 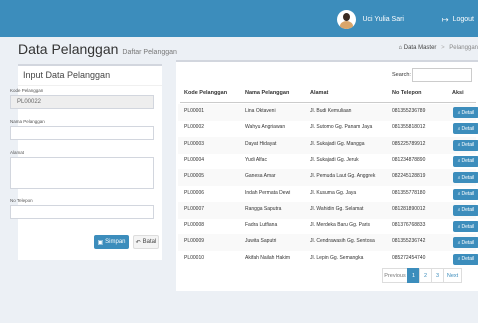 What do you see at coordinates (409, 192) in the screenshot?
I see `cell-telepon: 081355778180` at bounding box center [409, 192].